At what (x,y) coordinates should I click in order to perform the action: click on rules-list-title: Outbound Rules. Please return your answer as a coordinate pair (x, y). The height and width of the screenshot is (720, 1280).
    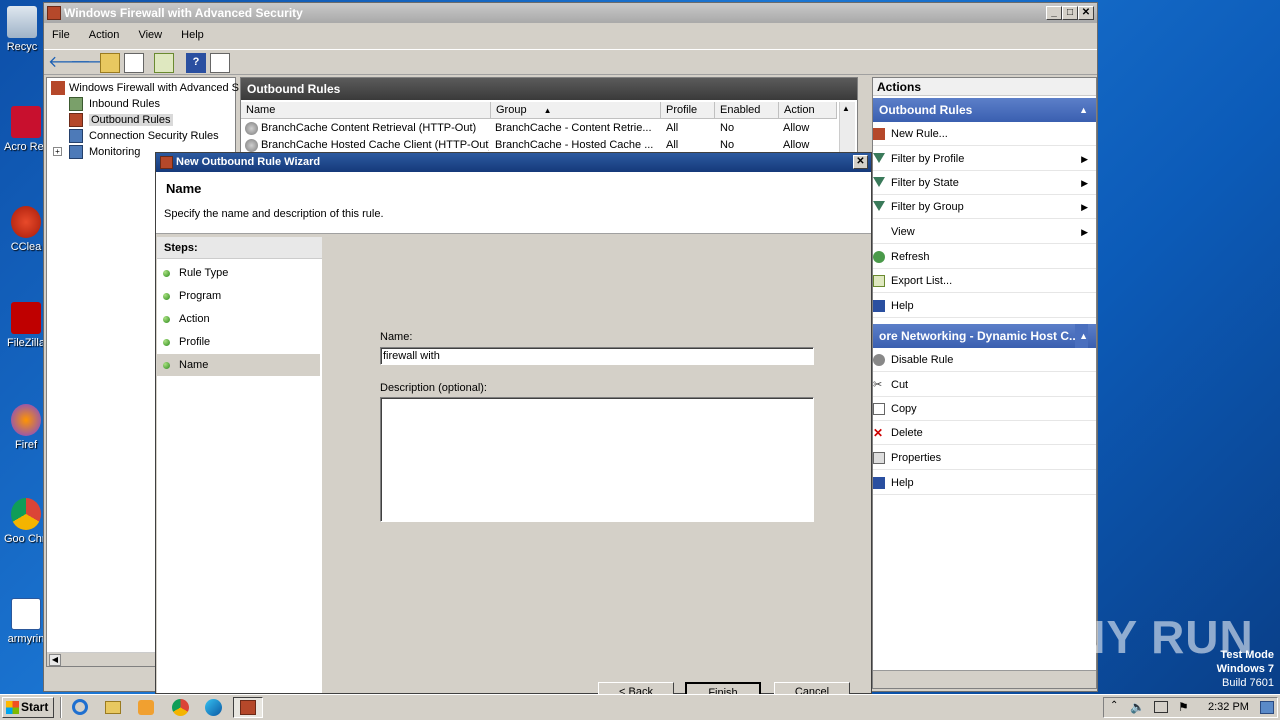
    Looking at the image, I should click on (549, 89).